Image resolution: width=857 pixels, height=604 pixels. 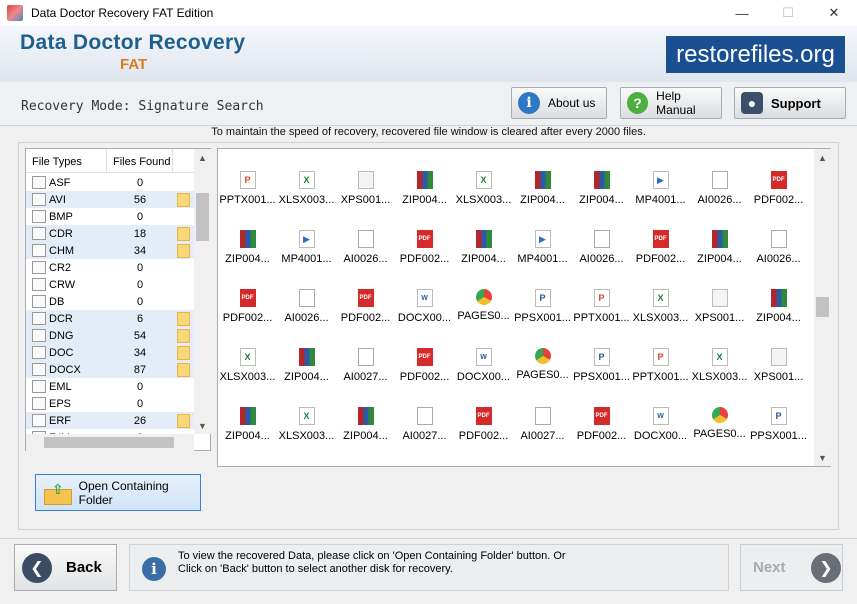 What do you see at coordinates (110, 216) in the screenshot?
I see `file-type-row: BMP 0` at bounding box center [110, 216].